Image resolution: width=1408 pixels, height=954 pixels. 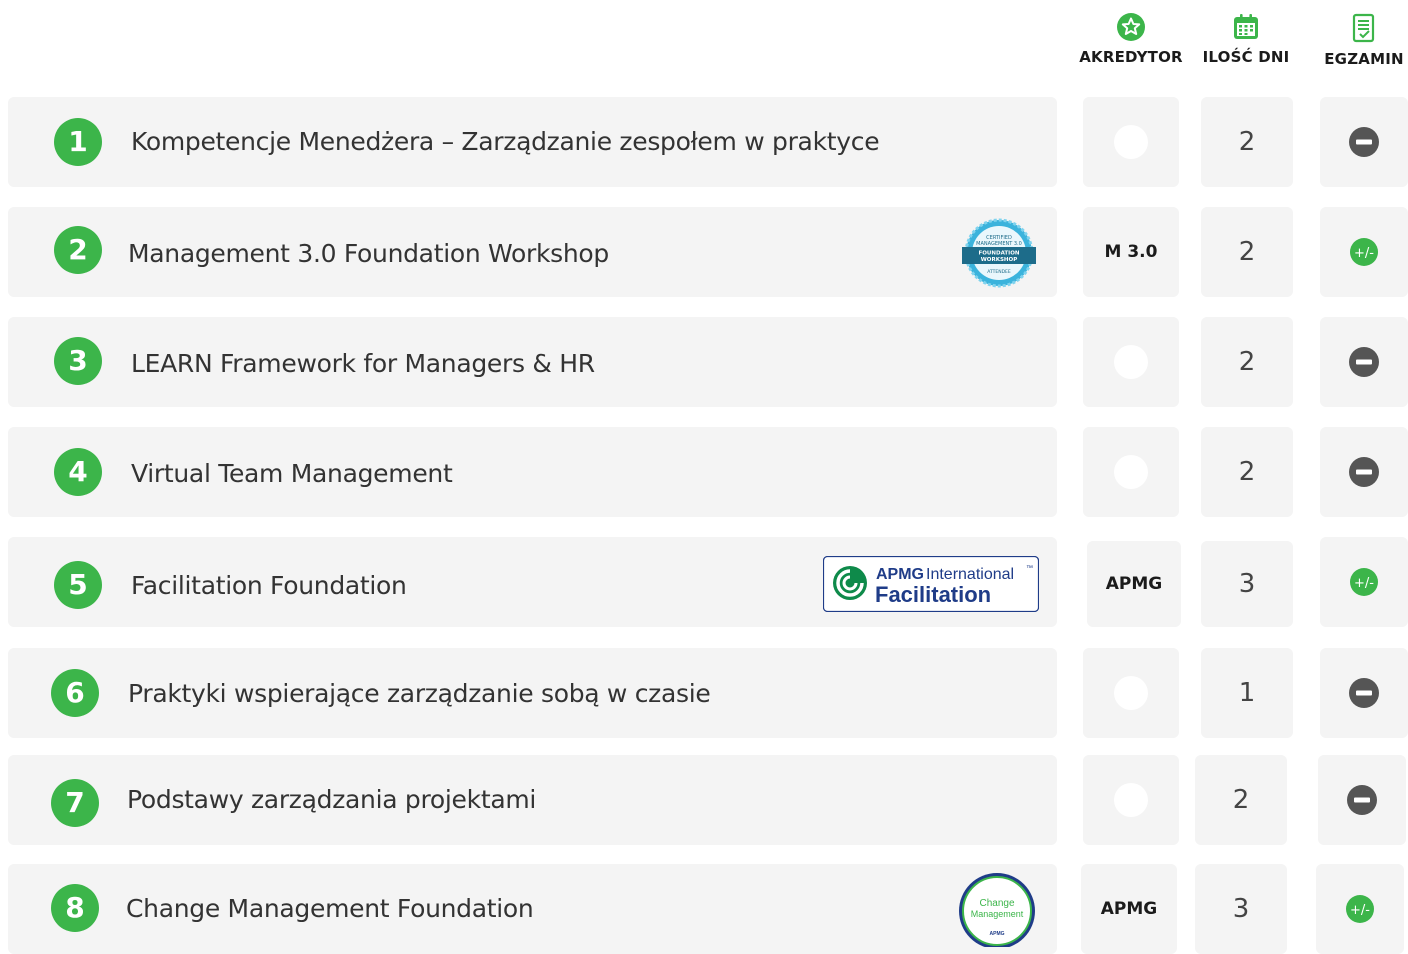 I want to click on course-title: Facilitation Foundation, so click(x=269, y=586).